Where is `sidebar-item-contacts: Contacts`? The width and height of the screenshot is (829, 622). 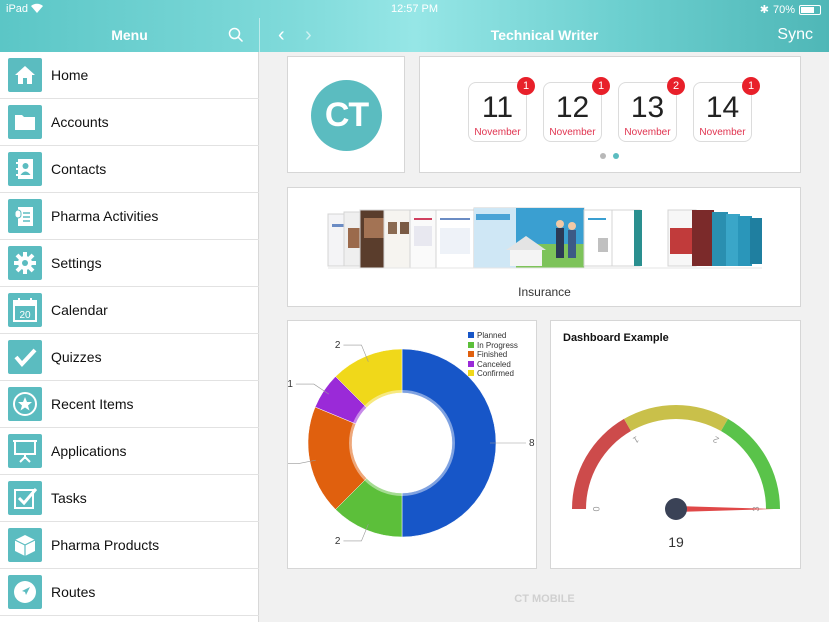 sidebar-item-contacts: Contacts is located at coordinates (129, 169).